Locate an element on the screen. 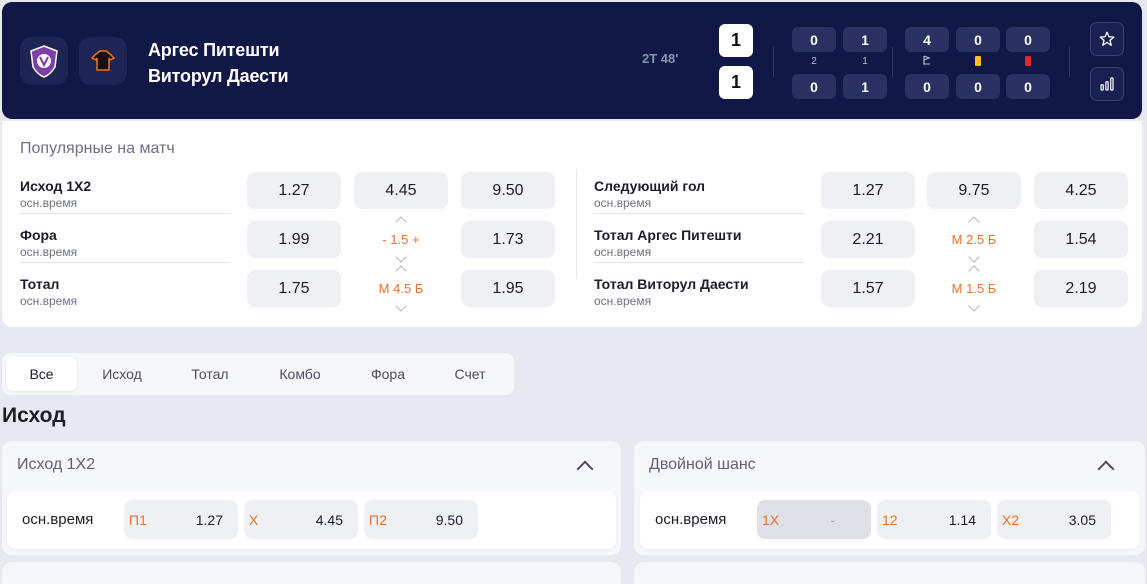 The height and width of the screenshot is (584, 1147). market-row: осн.время 1X - 12 1.14 X2 3.05 is located at coordinates (890, 520).